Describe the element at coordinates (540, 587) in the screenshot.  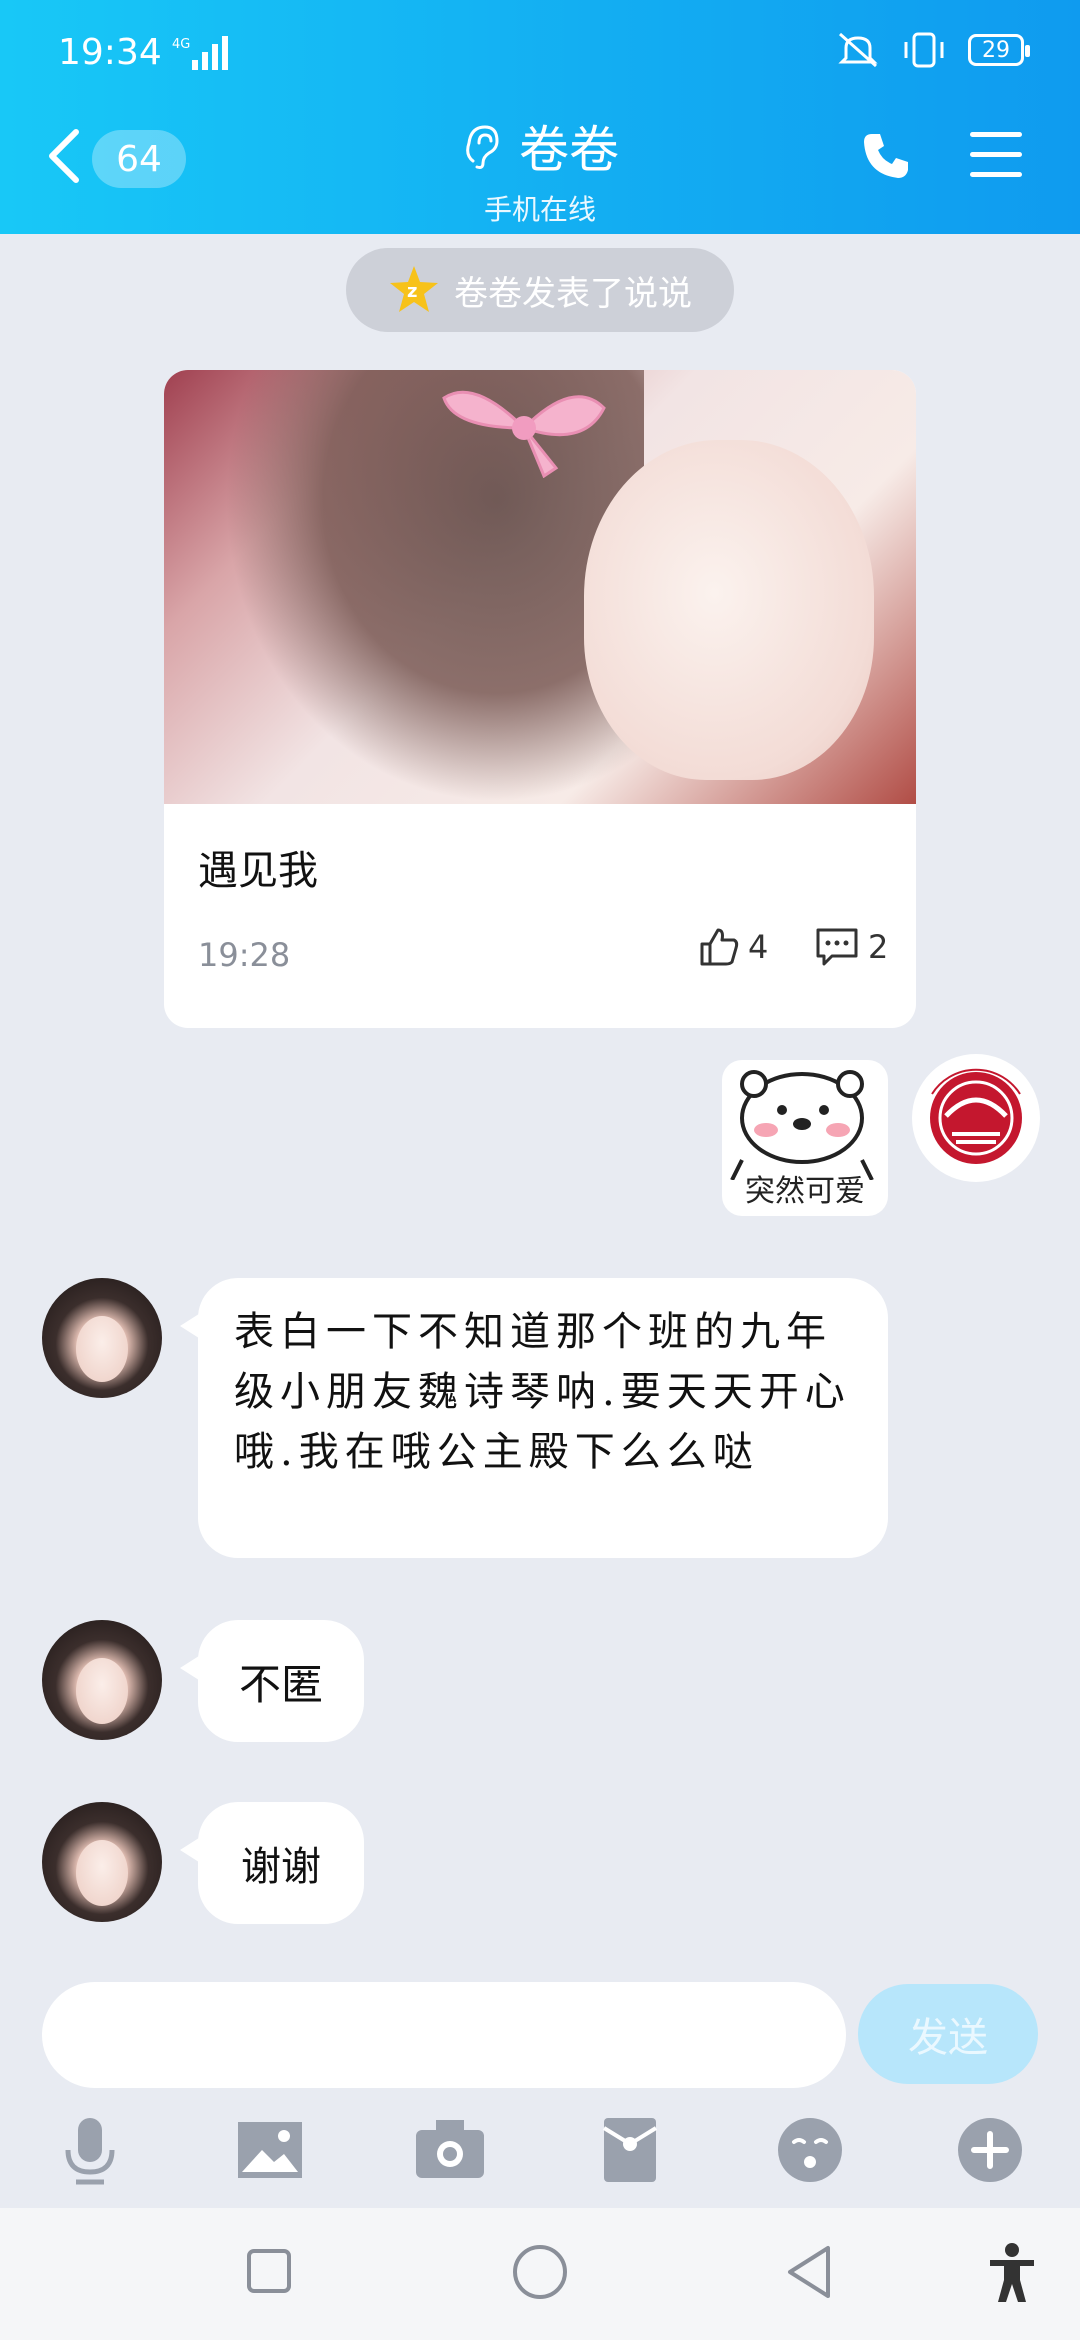
I see `post-photo` at that location.